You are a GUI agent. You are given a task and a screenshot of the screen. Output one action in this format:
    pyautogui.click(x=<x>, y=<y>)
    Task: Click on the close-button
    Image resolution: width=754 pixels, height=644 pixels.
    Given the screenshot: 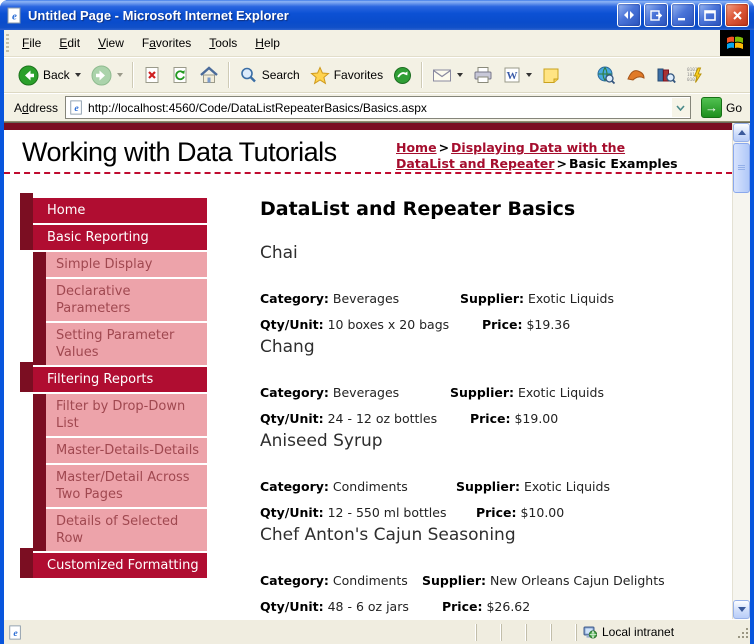 What is the action you would take?
    pyautogui.click(x=737, y=15)
    